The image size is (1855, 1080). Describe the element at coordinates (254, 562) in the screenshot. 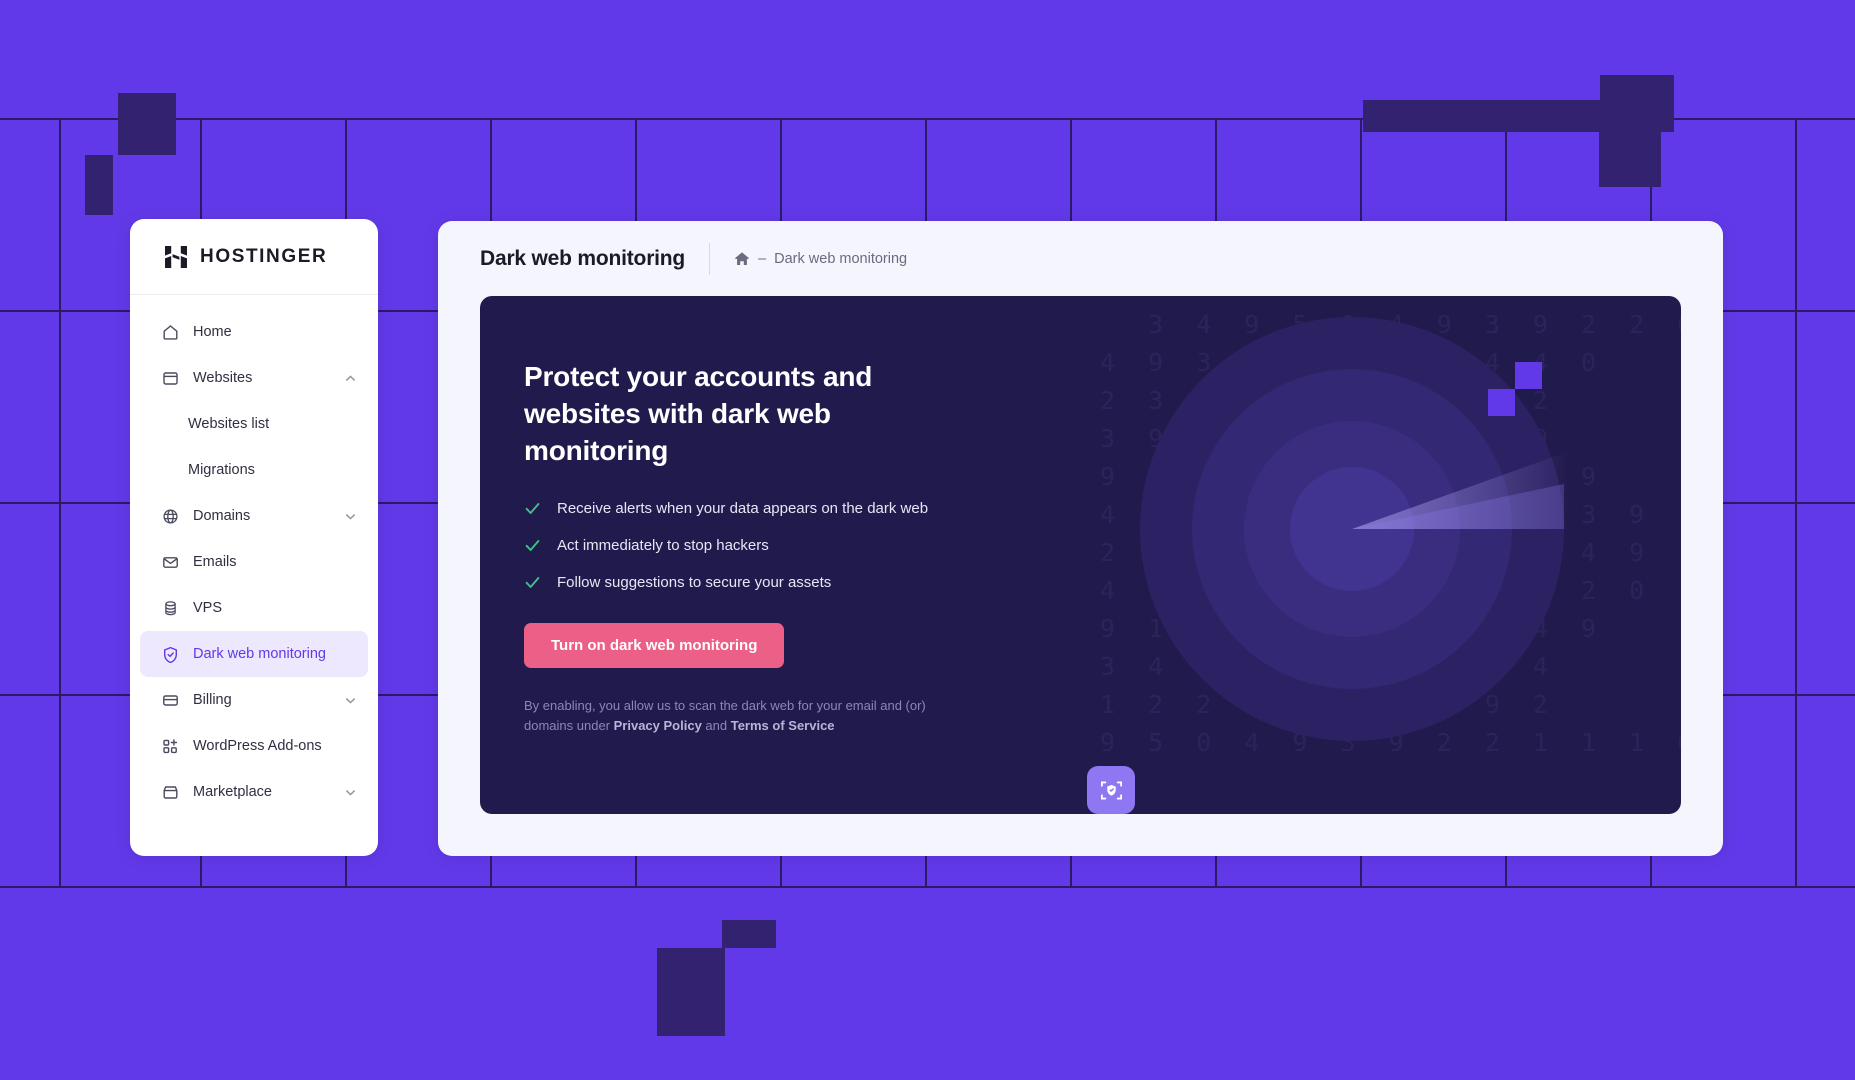

I see `sidebar-item-emails: Emails` at that location.